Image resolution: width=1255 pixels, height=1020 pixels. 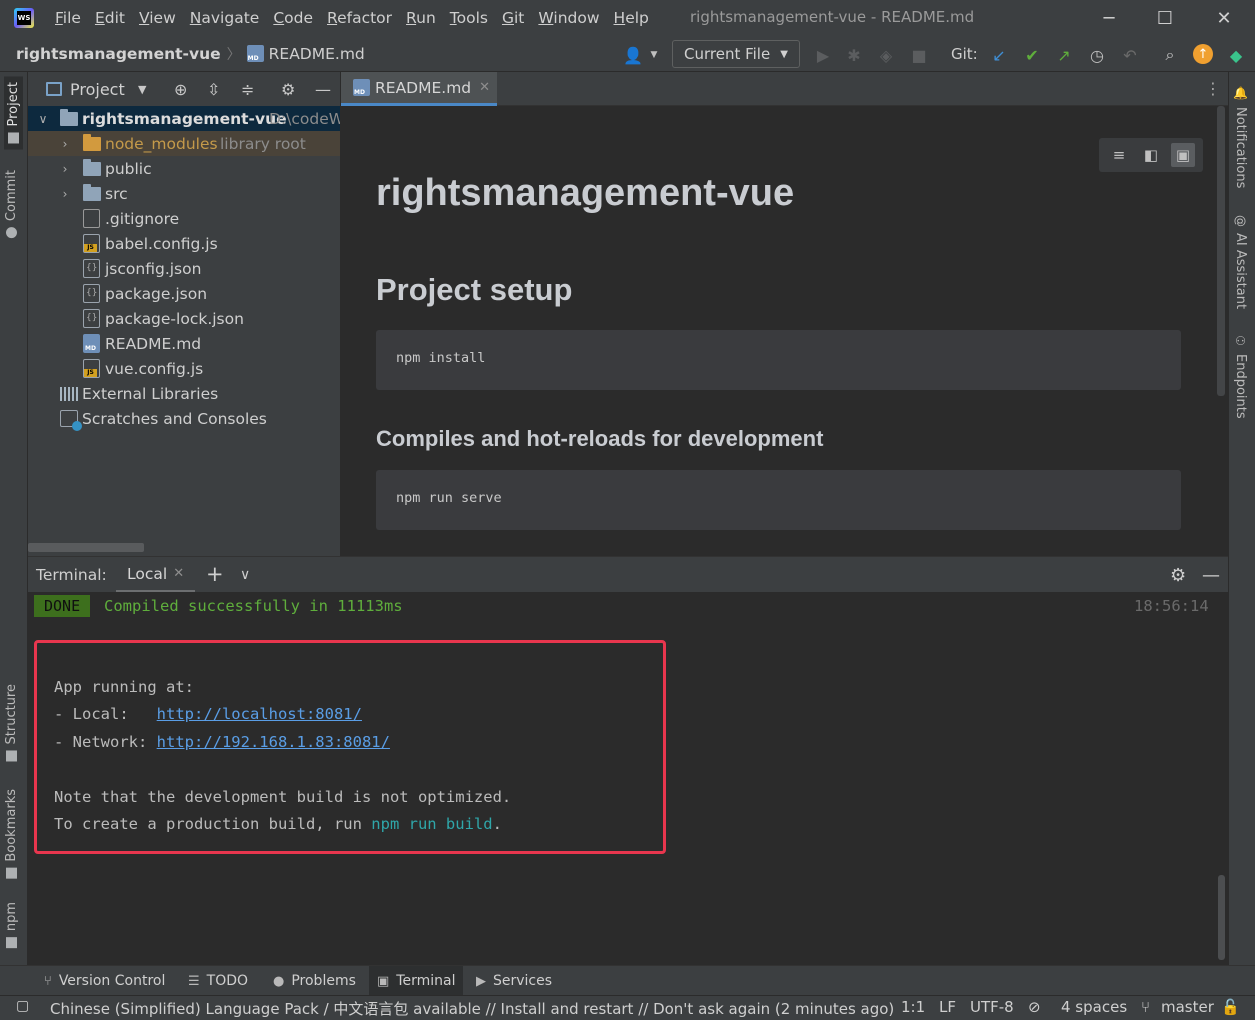 What do you see at coordinates (1203, 54) in the screenshot?
I see `updates-icon: ↑` at bounding box center [1203, 54].